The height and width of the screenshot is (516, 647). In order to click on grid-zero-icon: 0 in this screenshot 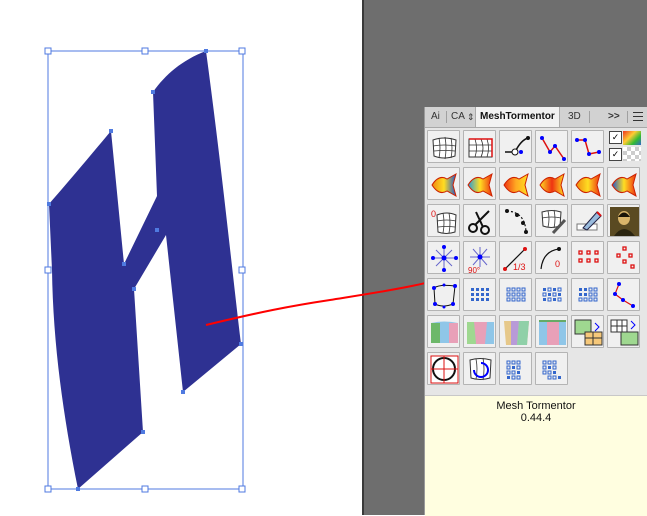, I will do `click(444, 221)`.